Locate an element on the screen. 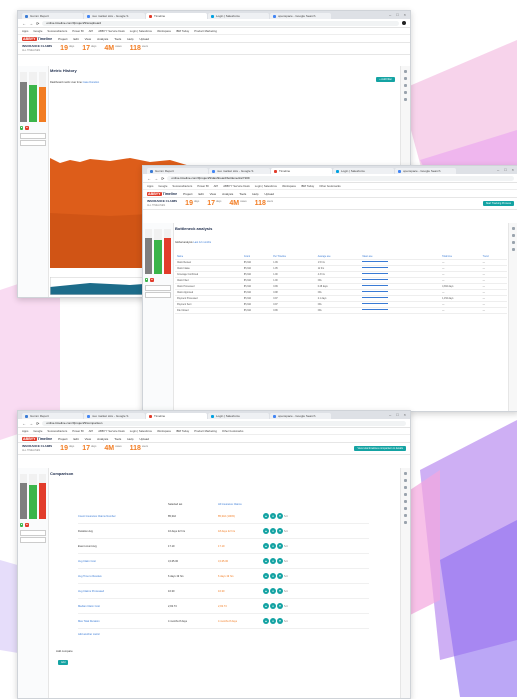  bookmark-apps: Apps is located at coordinates (25, 31).